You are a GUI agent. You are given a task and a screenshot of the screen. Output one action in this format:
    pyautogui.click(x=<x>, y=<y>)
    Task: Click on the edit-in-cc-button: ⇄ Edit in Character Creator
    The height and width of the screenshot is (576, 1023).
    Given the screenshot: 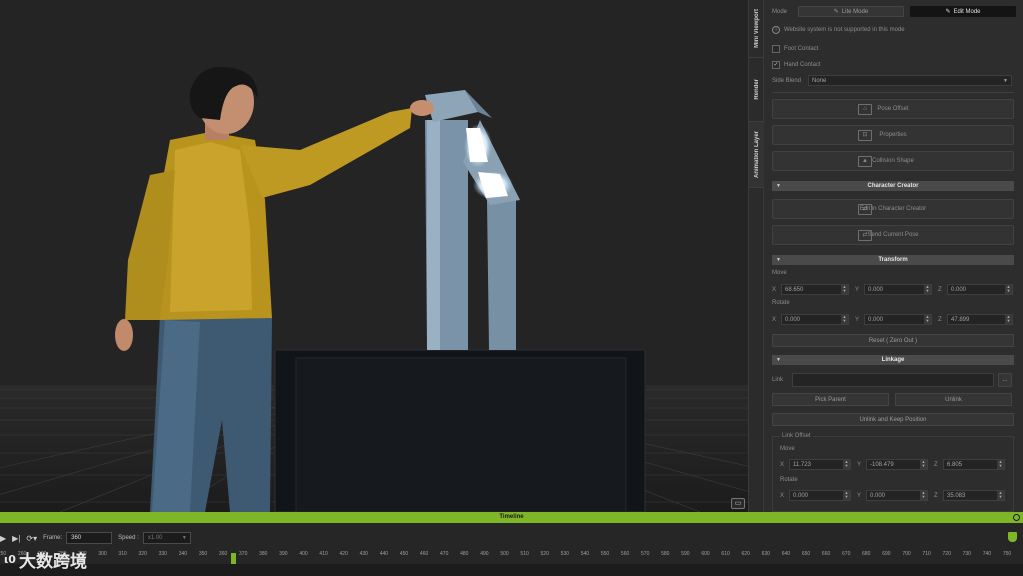 What is the action you would take?
    pyautogui.click(x=893, y=209)
    